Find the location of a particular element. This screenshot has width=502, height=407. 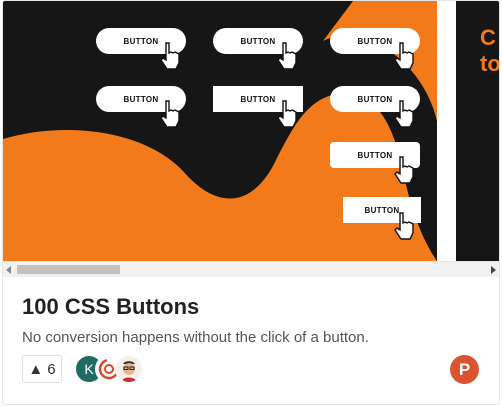

sample-button-2-label: BUTTON is located at coordinates (258, 41).